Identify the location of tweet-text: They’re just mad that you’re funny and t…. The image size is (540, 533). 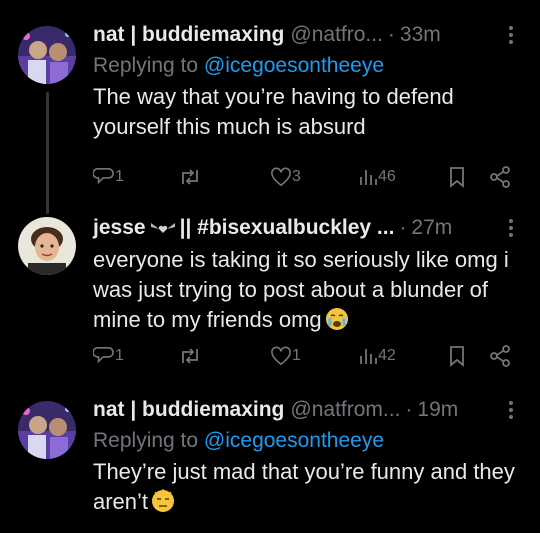
(307, 487).